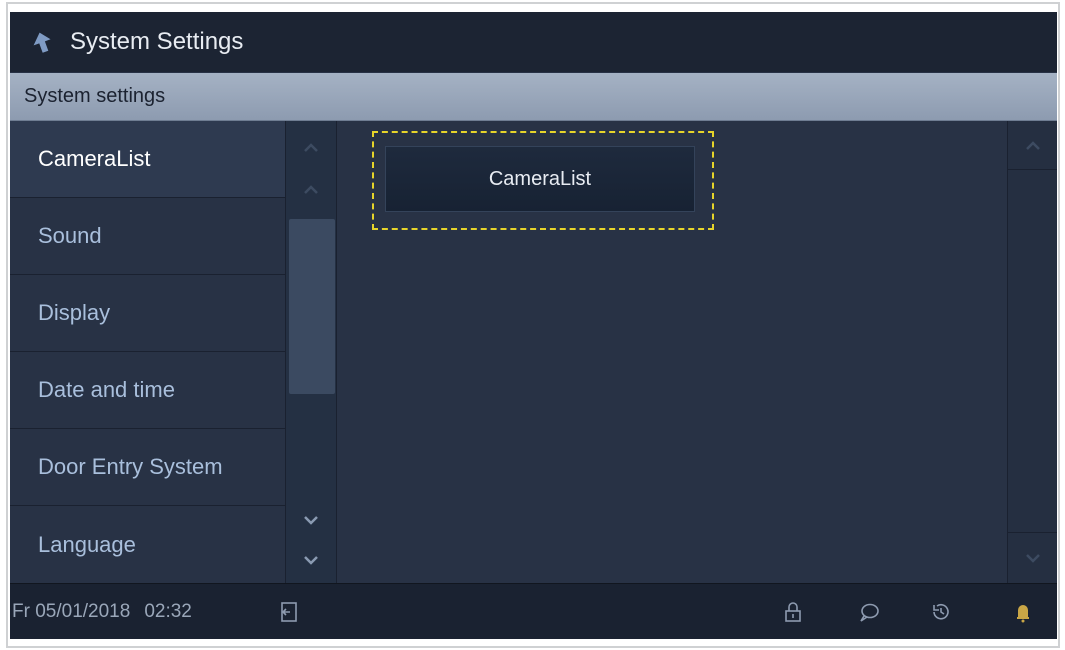 The width and height of the screenshot is (1065, 650). Describe the element at coordinates (157, 41) in the screenshot. I see `page-title: System Settings` at that location.